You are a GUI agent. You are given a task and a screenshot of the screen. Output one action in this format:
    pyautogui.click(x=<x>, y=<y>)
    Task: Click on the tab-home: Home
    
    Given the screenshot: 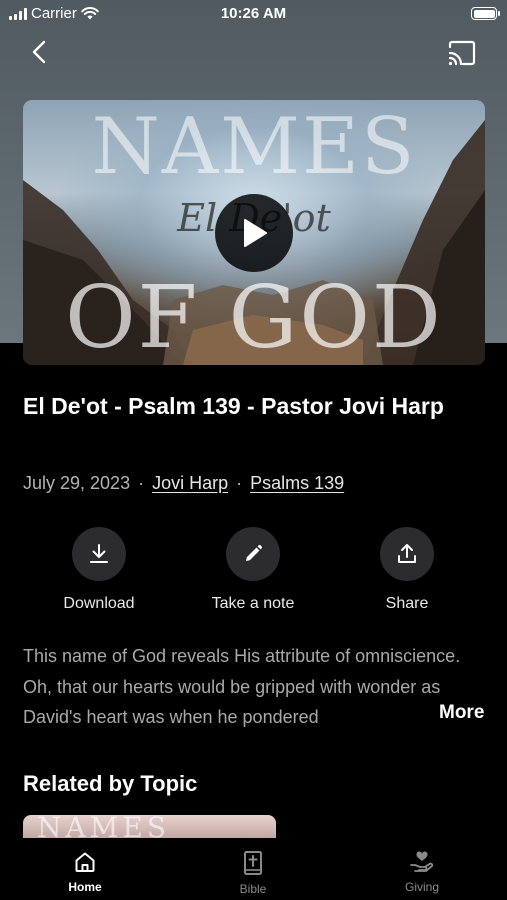 What is the action you would take?
    pyautogui.click(x=85, y=872)
    